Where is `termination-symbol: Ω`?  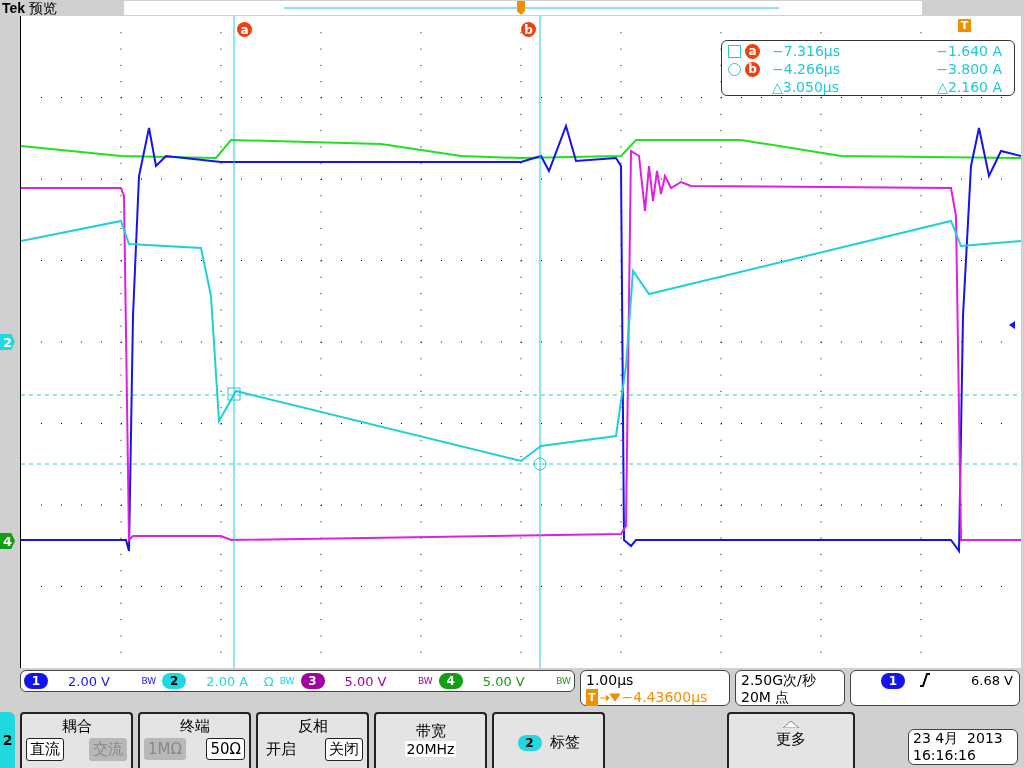
termination-symbol: Ω is located at coordinates (268, 681).